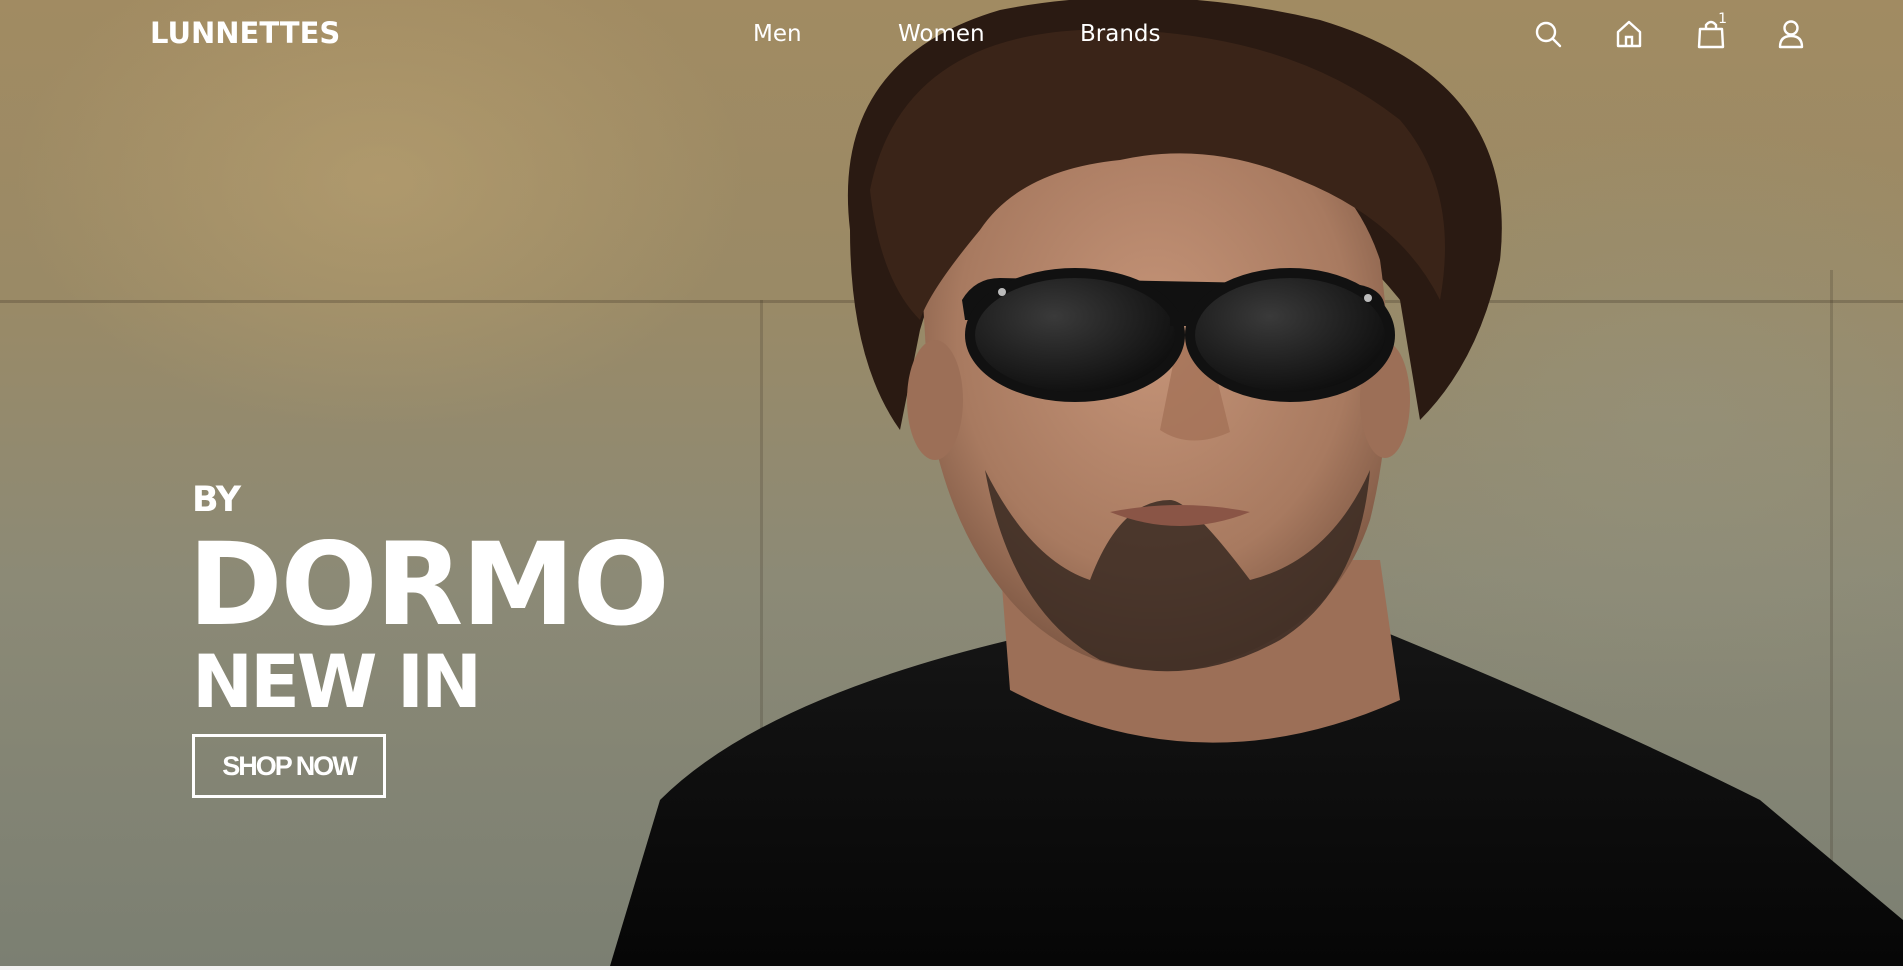  I want to click on top-navigation: LUNNETTES Men Women Brands 1, so click(951, 35).